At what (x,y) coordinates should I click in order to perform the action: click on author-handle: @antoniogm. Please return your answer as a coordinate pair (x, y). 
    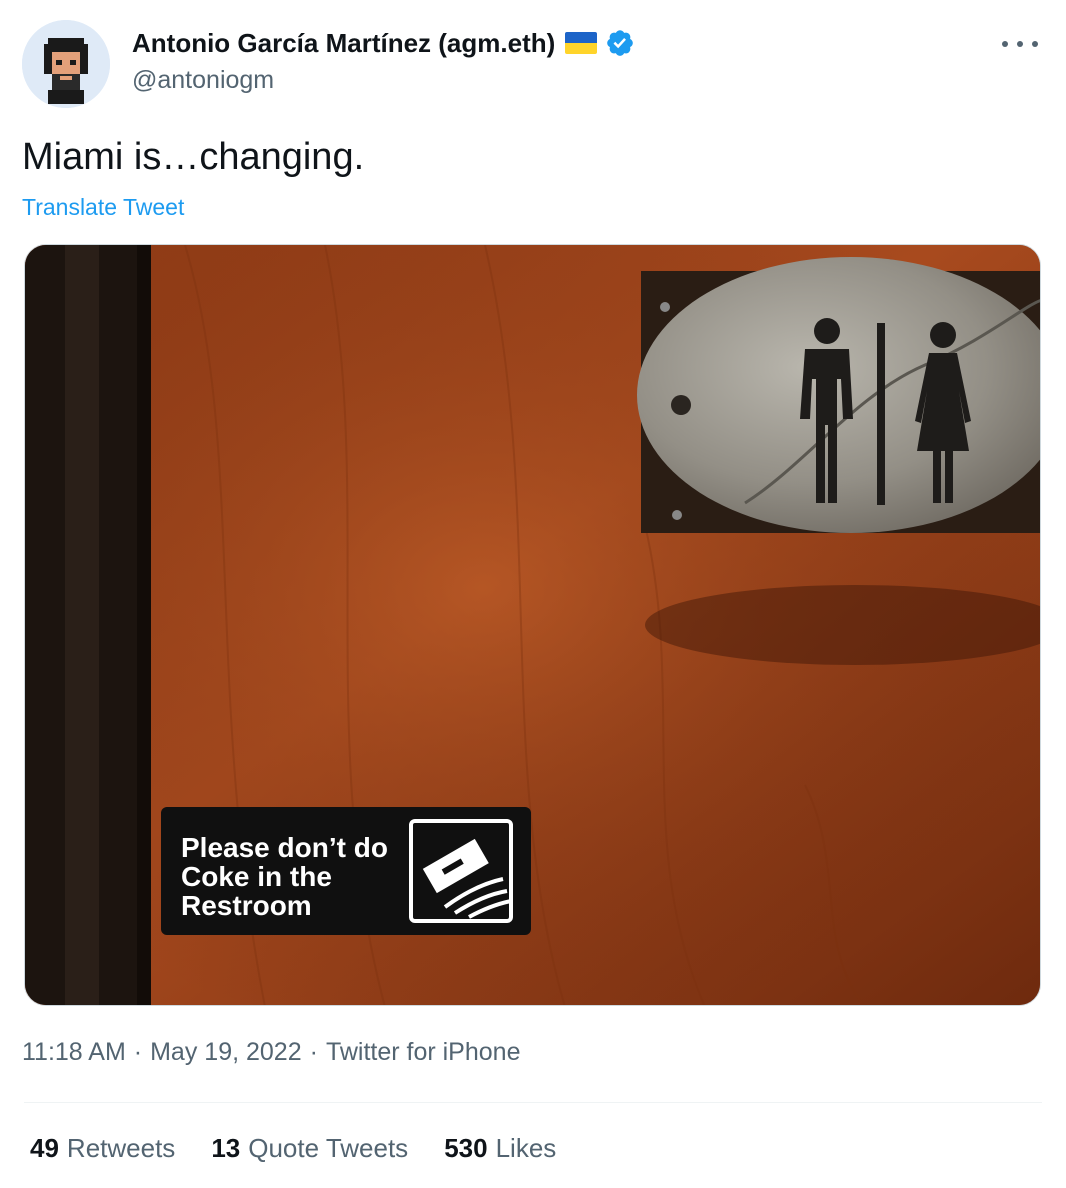
    Looking at the image, I should click on (383, 80).